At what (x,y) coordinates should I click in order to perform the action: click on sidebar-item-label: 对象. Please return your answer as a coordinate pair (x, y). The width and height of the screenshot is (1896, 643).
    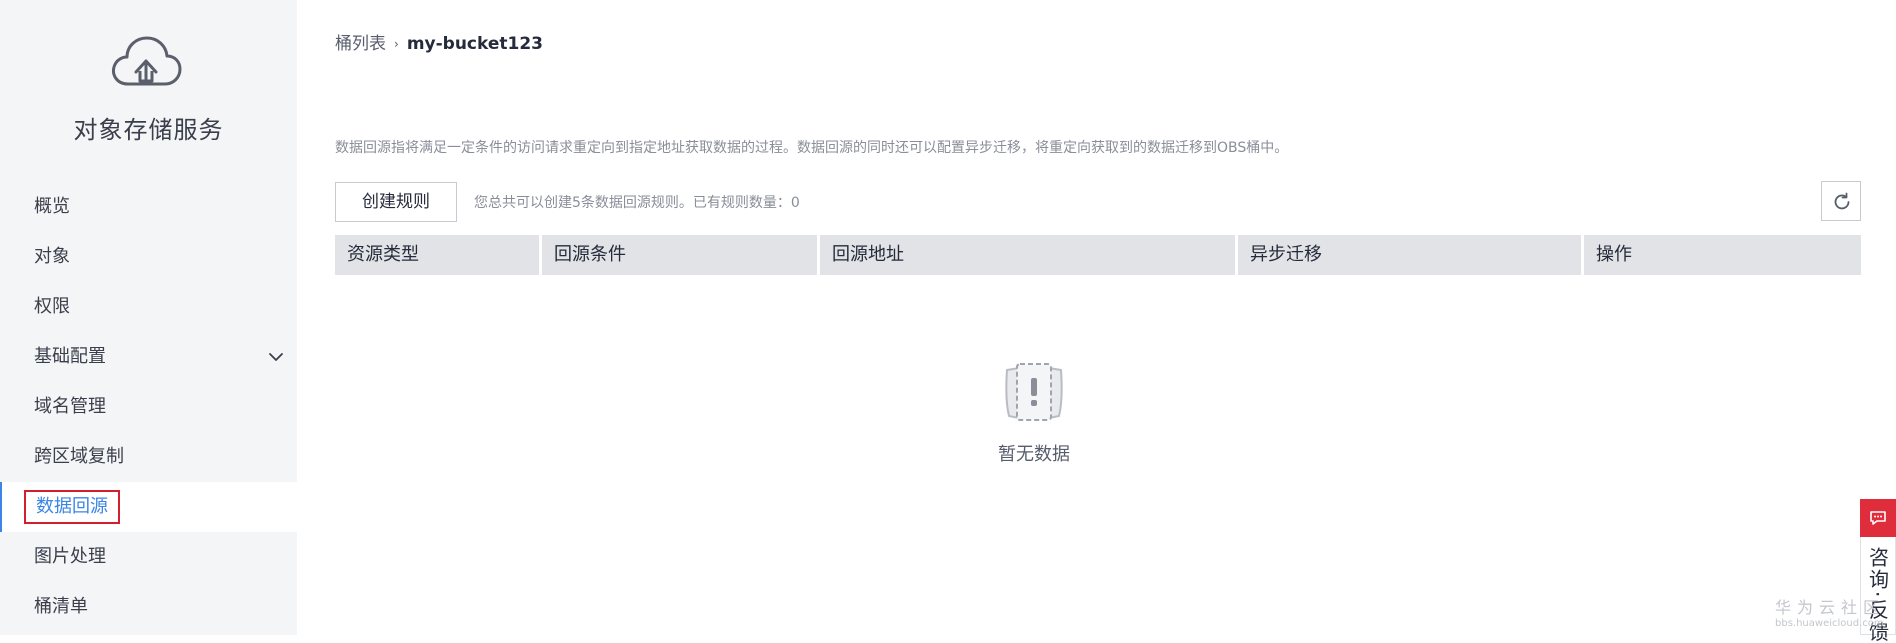
    Looking at the image, I should click on (52, 256).